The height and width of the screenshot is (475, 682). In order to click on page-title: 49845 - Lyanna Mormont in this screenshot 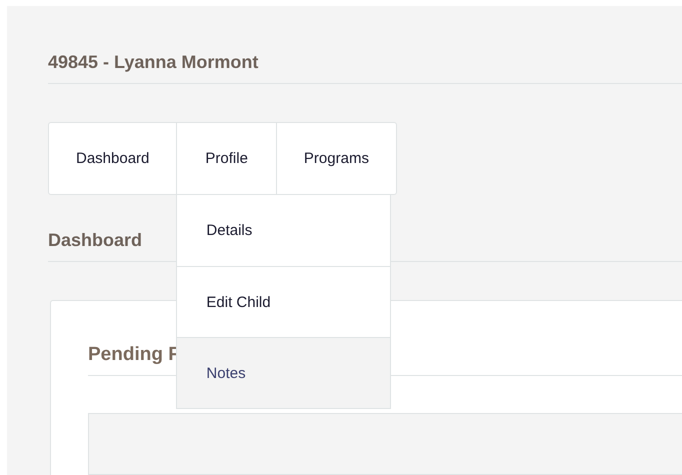, I will do `click(365, 67)`.